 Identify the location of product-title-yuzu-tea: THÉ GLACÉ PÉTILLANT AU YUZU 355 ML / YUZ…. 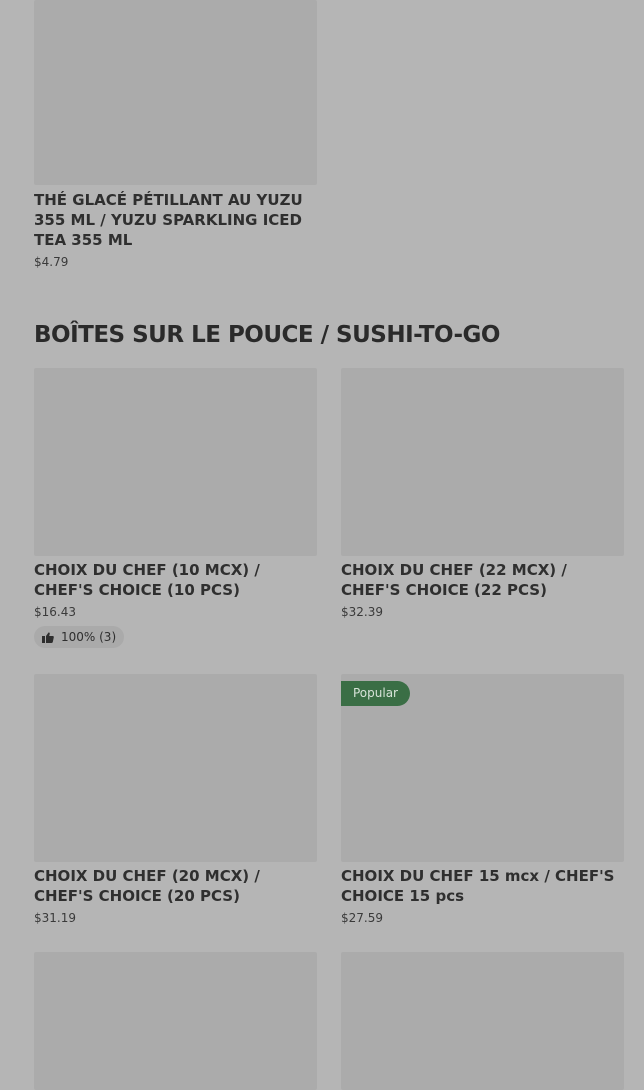
(179, 220).